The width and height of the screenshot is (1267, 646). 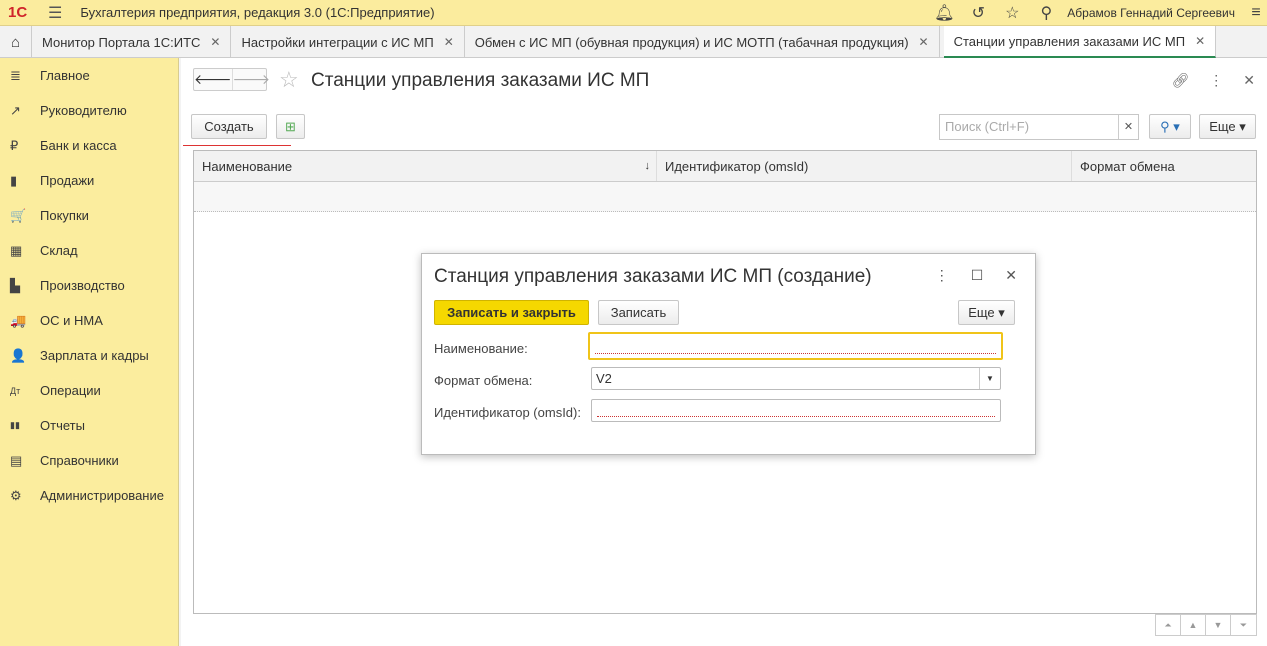 I want to click on column-header-format: Формат обмена, so click(x=1164, y=166).